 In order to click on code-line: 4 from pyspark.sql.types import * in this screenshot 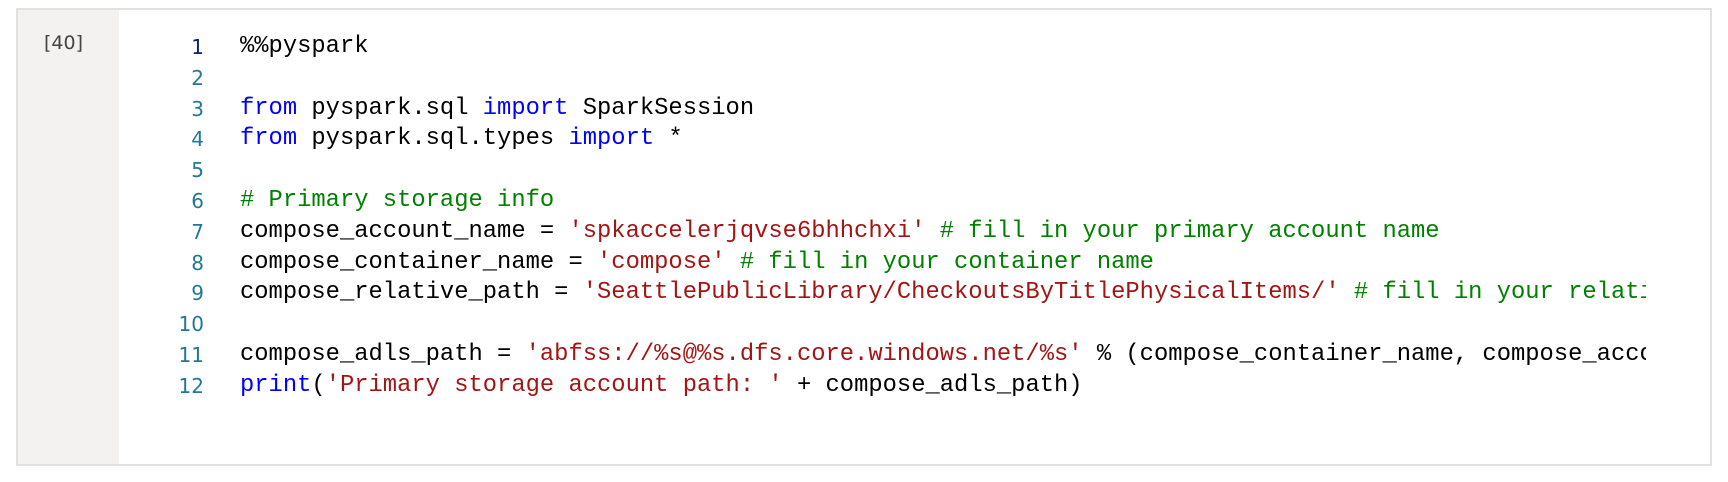, I will do `click(882, 139)`.